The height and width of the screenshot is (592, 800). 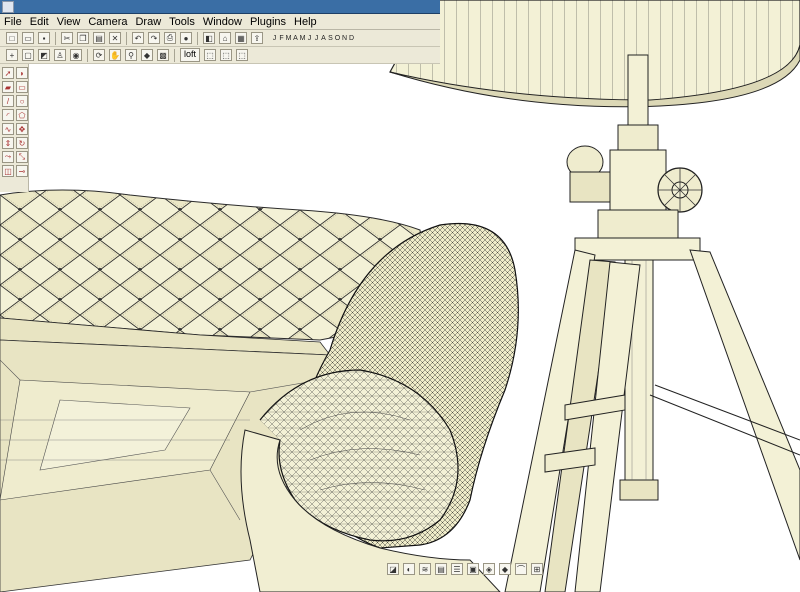 I want to click on outliner-icon: ☰, so click(x=457, y=569).